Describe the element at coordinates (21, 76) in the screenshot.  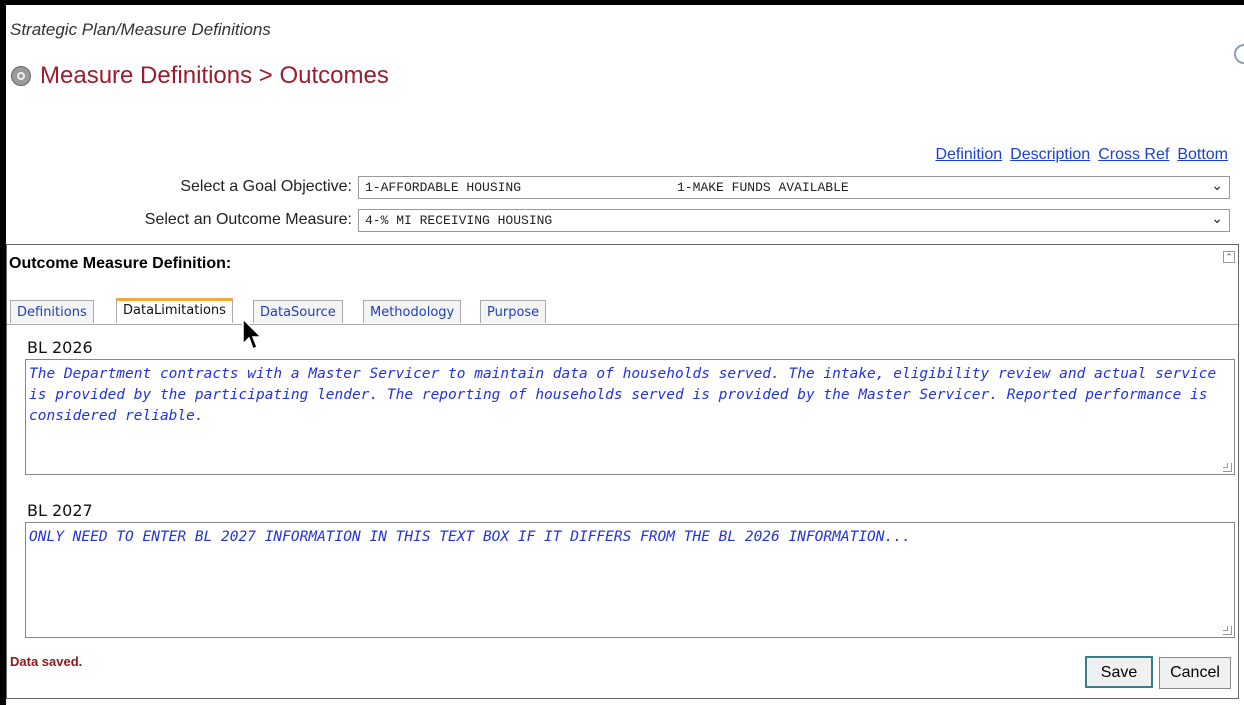
I see `module-icon` at that location.